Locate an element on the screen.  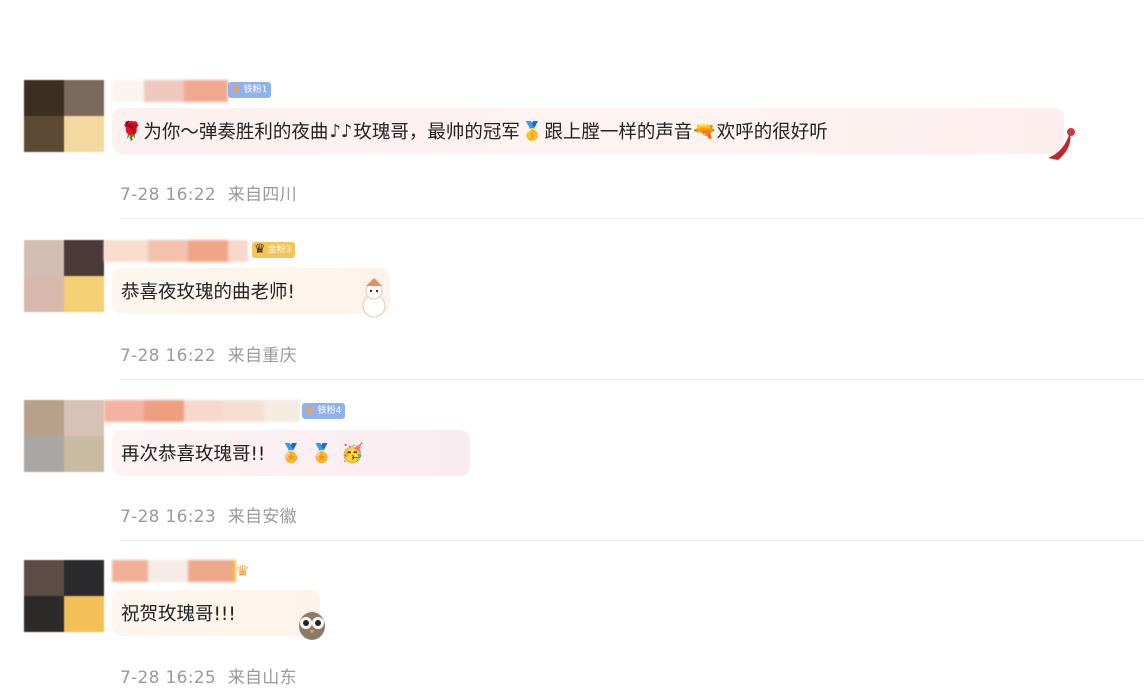
rose-ribbon-decoration-icon is located at coordinates (1060, 144).